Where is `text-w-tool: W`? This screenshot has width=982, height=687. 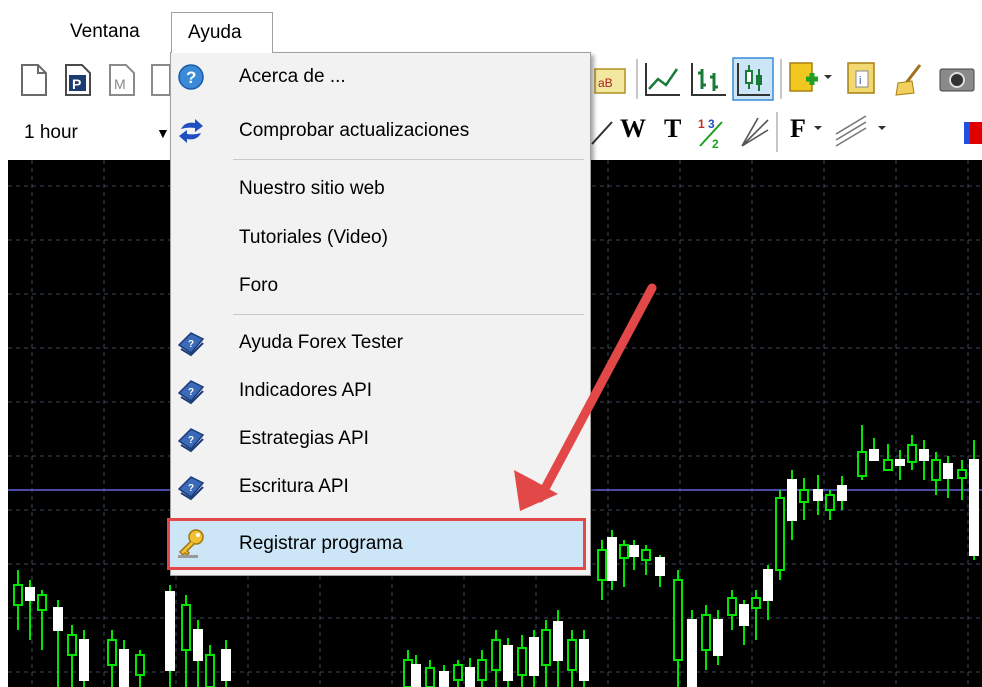 text-w-tool: W is located at coordinates (633, 129).